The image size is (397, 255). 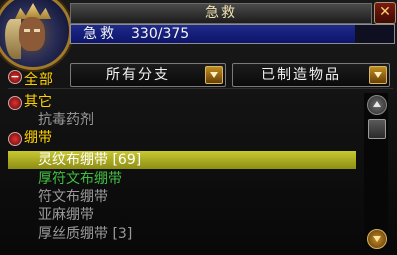 What do you see at coordinates (32, 34) in the screenshot?
I see `portrait-face` at bounding box center [32, 34].